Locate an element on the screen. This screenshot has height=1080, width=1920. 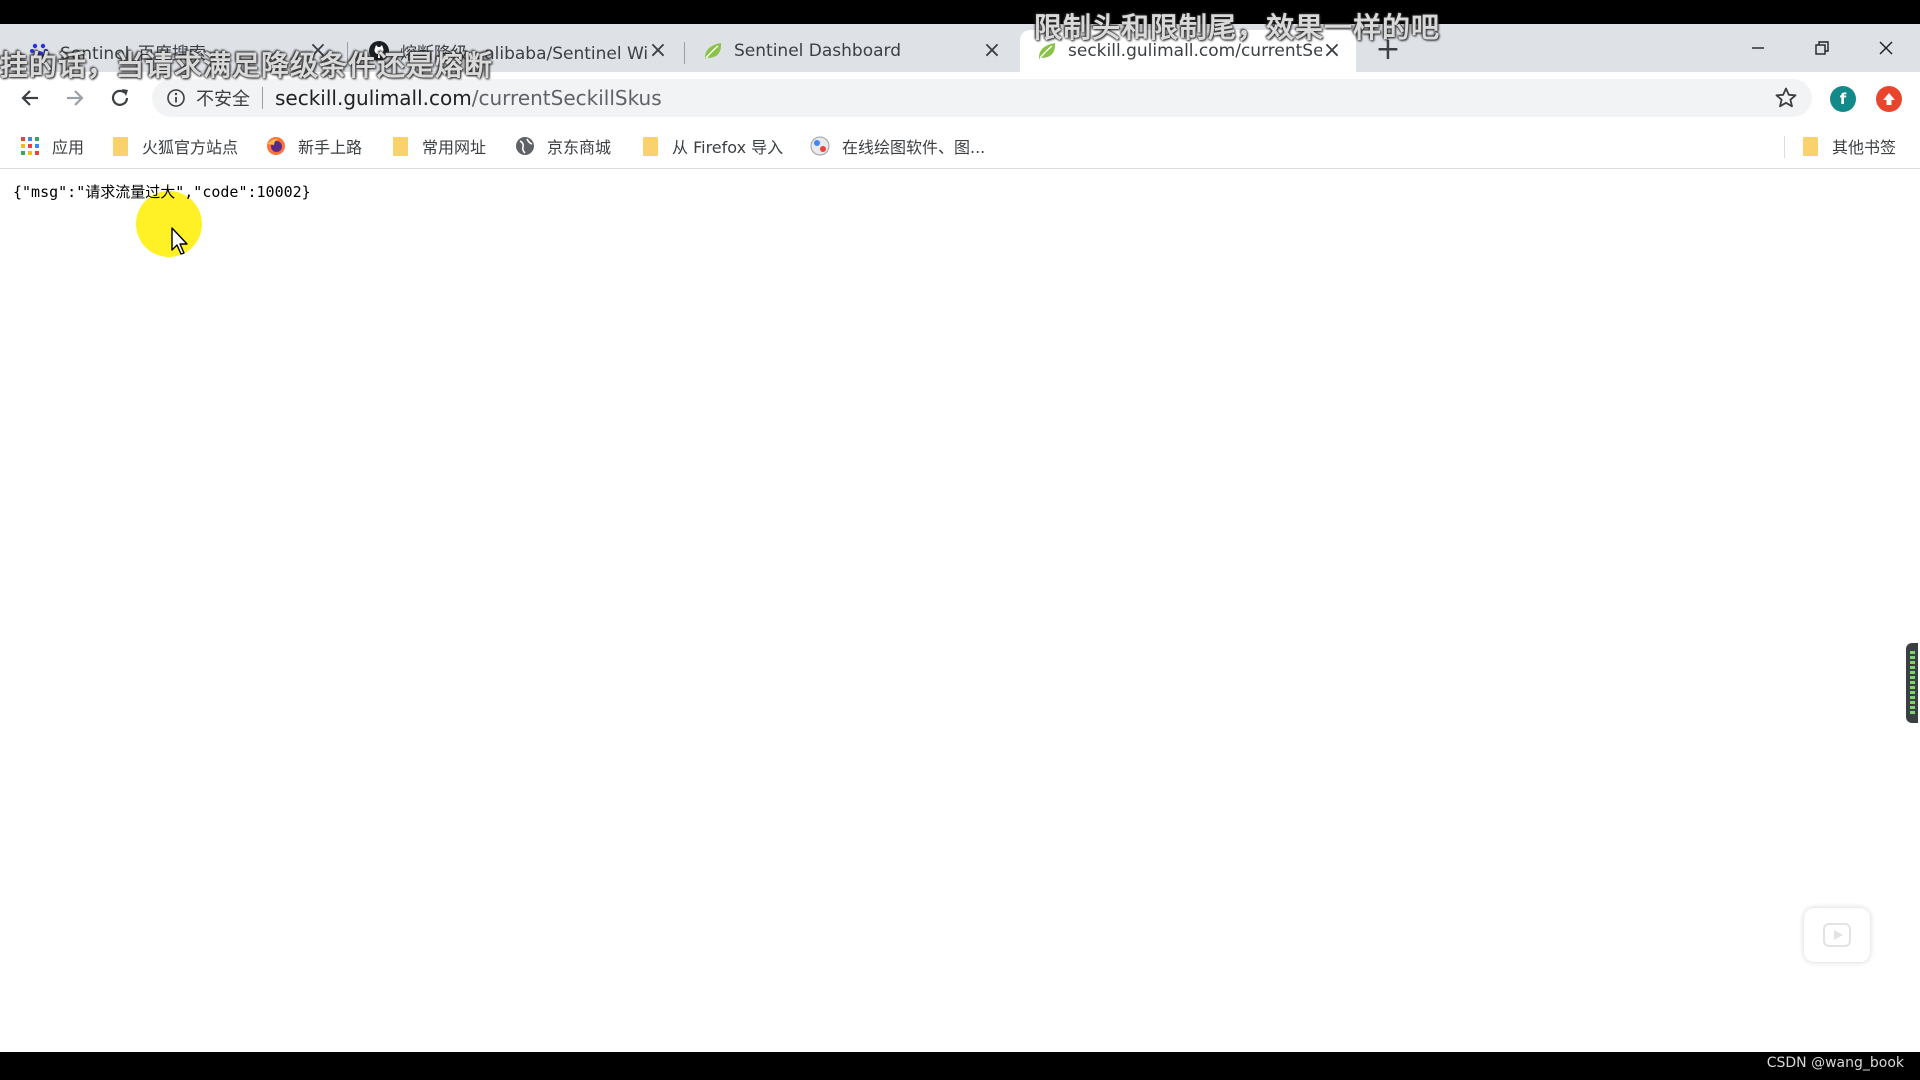
tab-sentinel-dashboard: Sentinel Dashboard × is located at coordinates (851, 51).